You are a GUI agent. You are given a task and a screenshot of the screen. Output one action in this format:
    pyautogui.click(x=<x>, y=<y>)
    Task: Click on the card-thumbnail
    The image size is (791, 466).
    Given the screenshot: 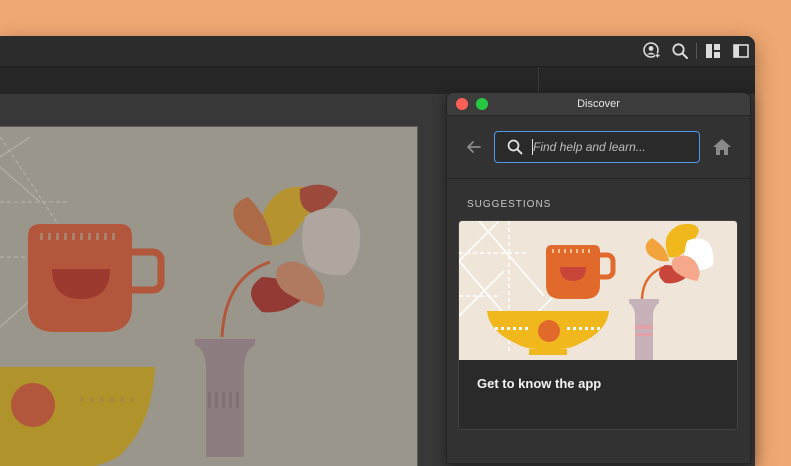 What is the action you would take?
    pyautogui.click(x=598, y=290)
    